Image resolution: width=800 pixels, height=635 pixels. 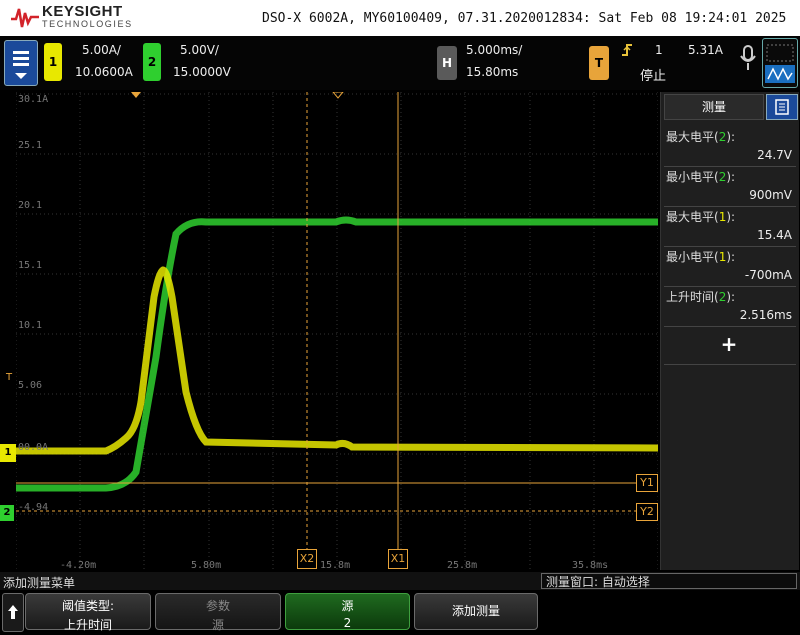 I want to click on measurement-label: 上升时间(2):, so click(x=700, y=296).